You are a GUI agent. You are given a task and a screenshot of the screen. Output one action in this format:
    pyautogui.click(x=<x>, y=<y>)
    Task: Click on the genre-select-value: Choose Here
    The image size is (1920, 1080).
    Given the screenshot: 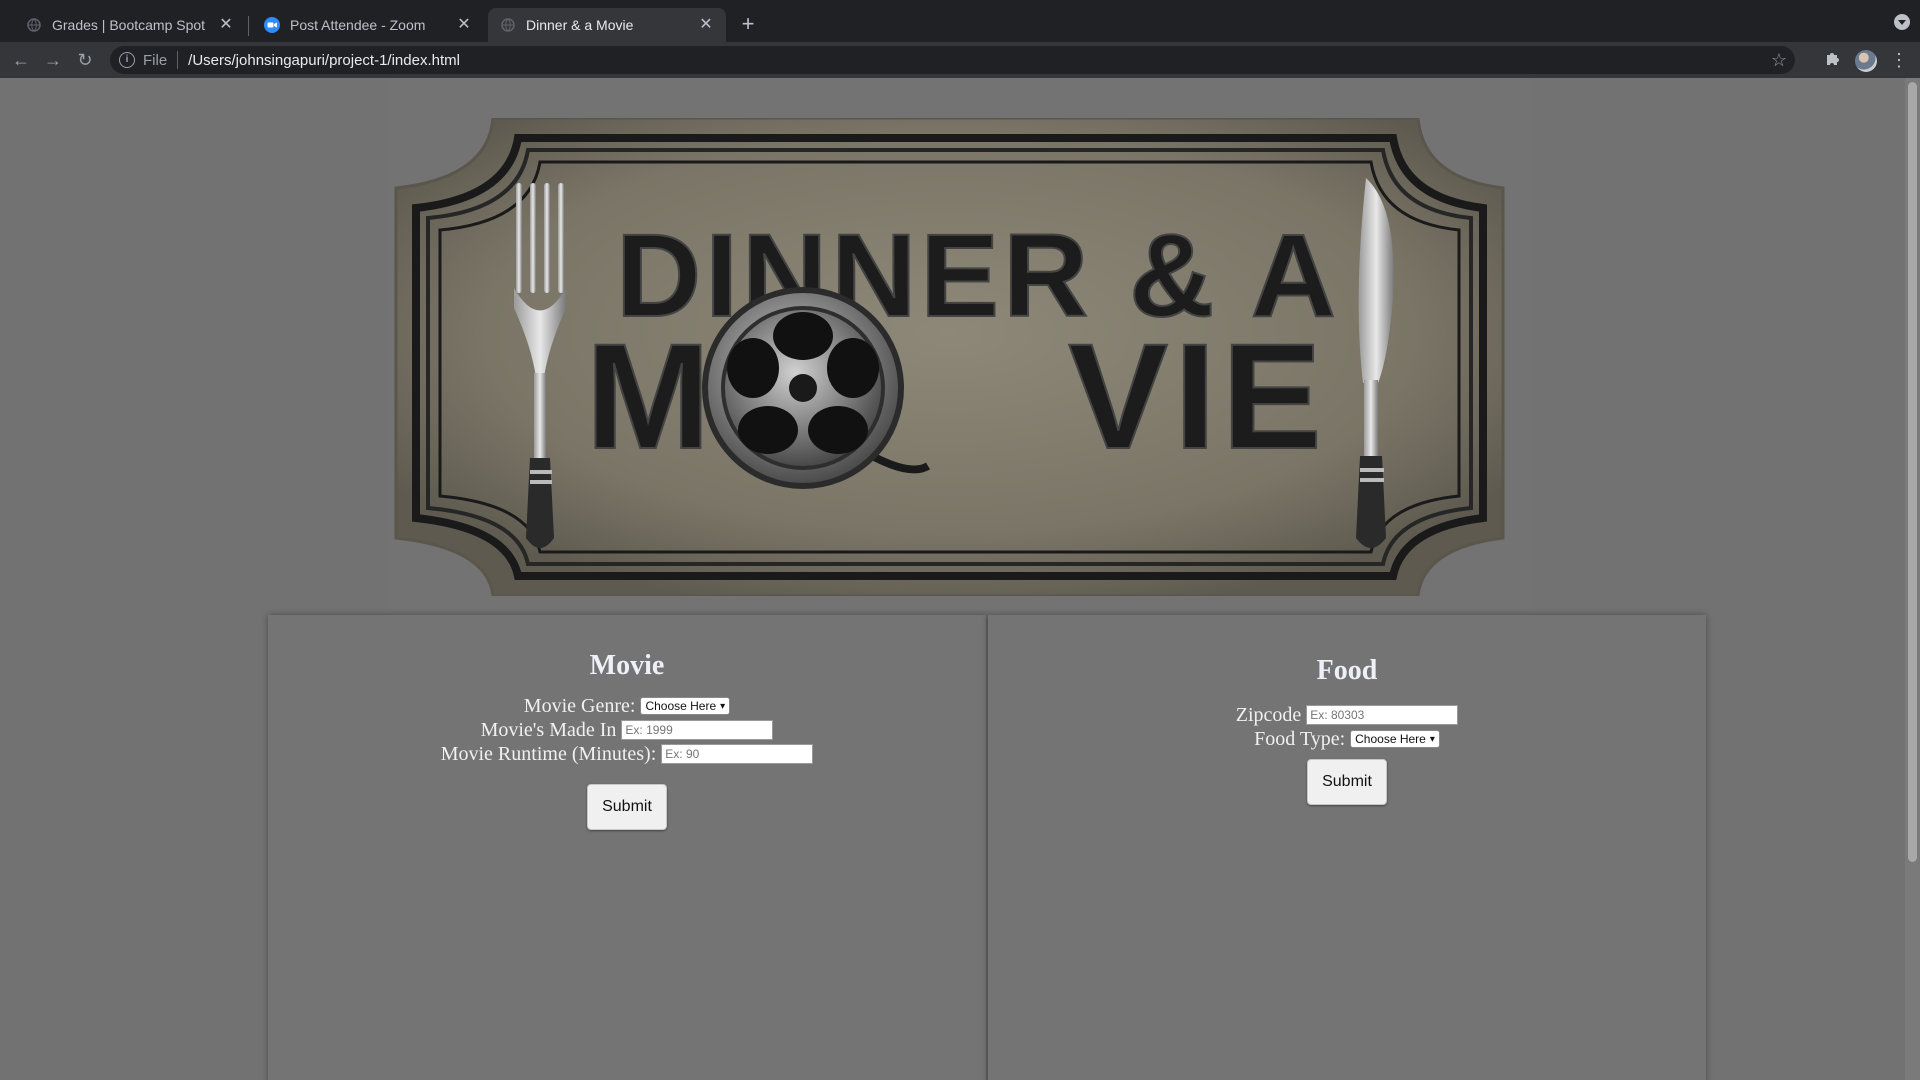 What is the action you would take?
    pyautogui.click(x=681, y=706)
    